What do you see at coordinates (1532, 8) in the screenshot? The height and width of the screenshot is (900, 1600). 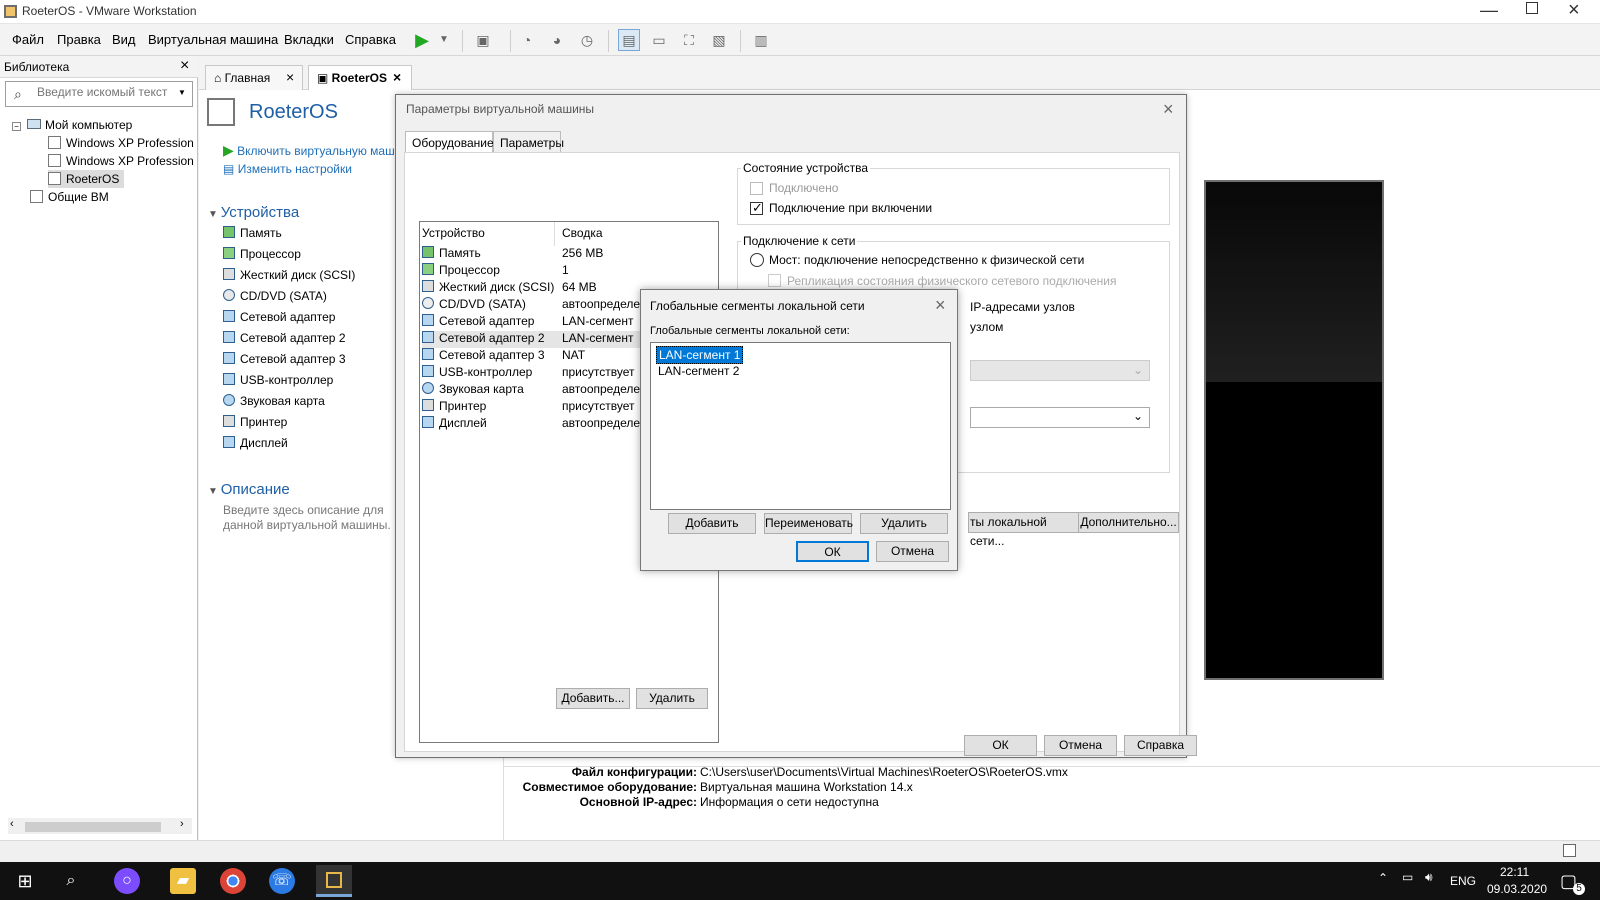 I see `restore-icon` at bounding box center [1532, 8].